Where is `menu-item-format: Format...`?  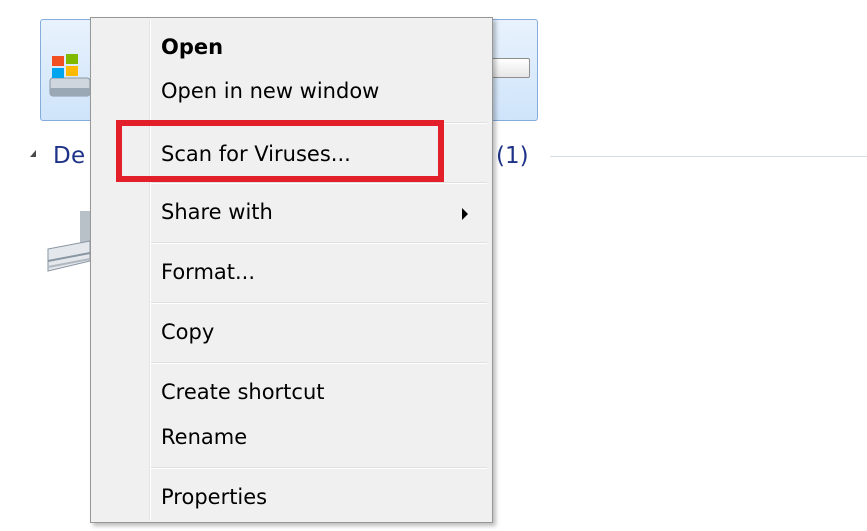 menu-item-format: Format... is located at coordinates (291, 274).